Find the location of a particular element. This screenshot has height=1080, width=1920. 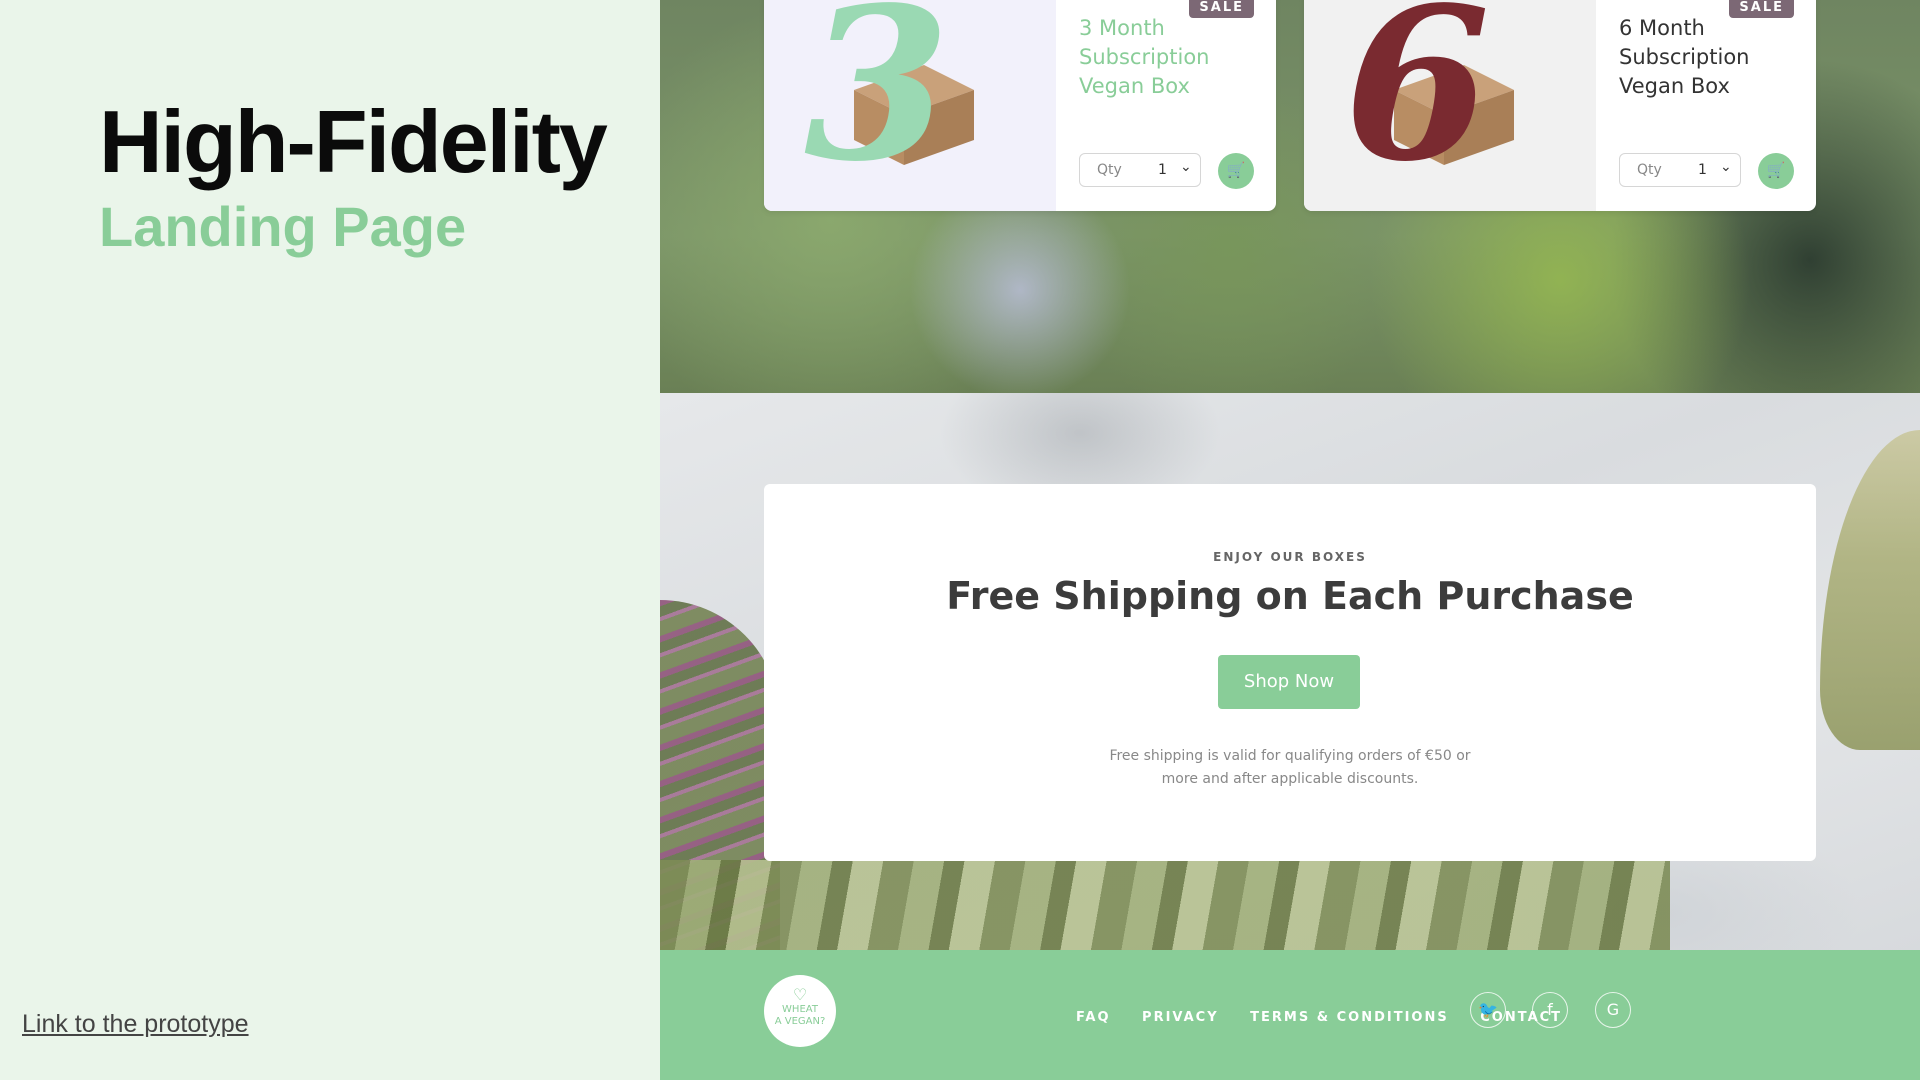

logo-text-line2: A VEGAN? is located at coordinates (800, 1021).